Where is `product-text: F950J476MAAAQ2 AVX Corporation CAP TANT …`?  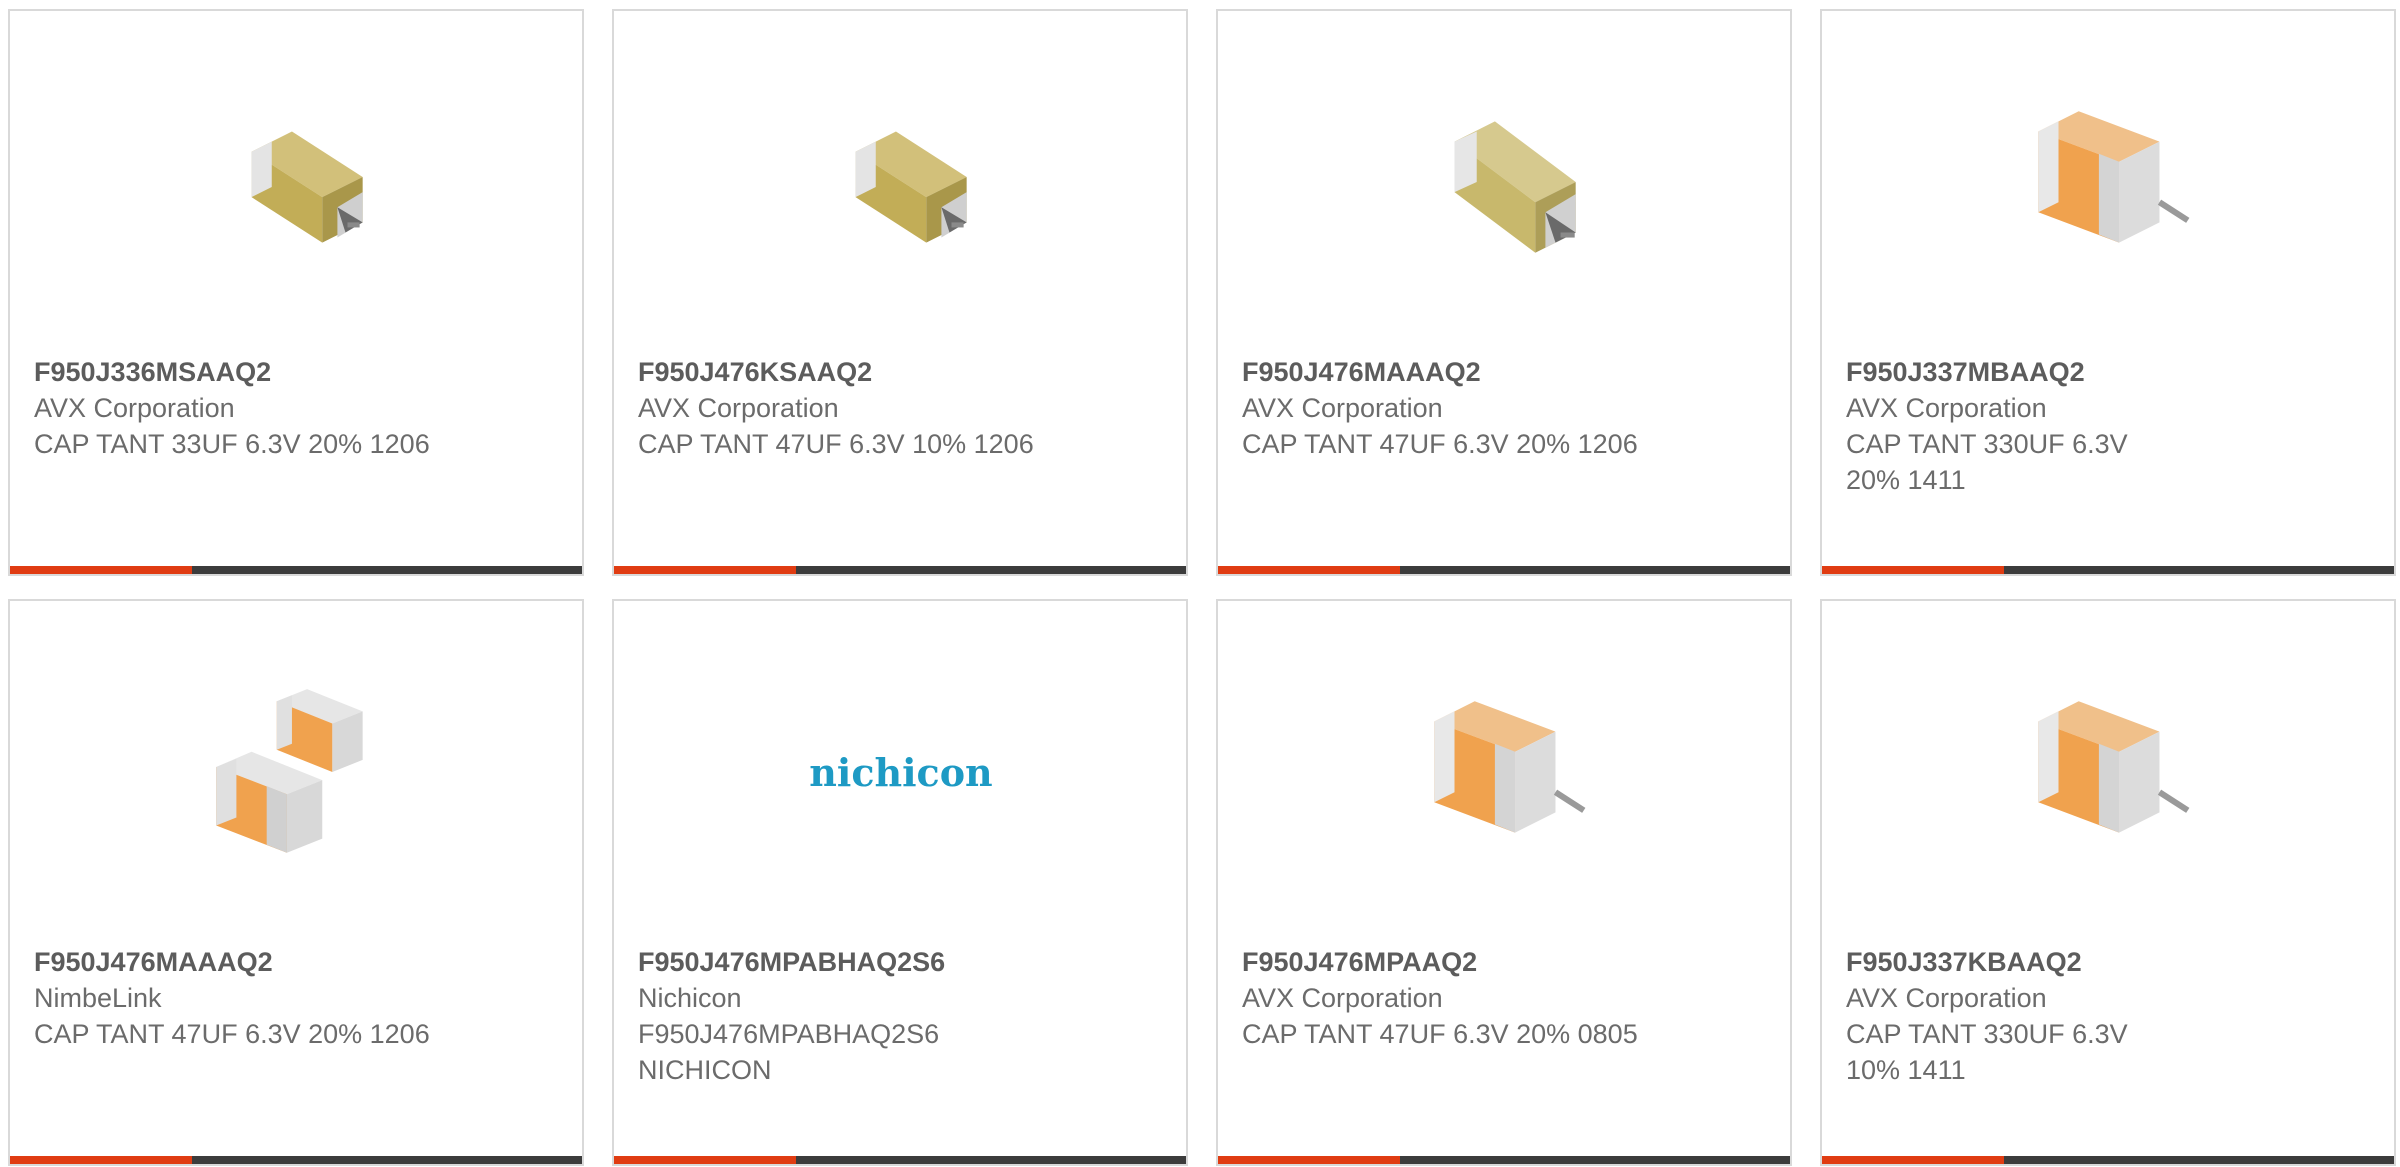
product-text: F950J476MAAAQ2 AVX Corporation CAP TANT … is located at coordinates (1462, 408).